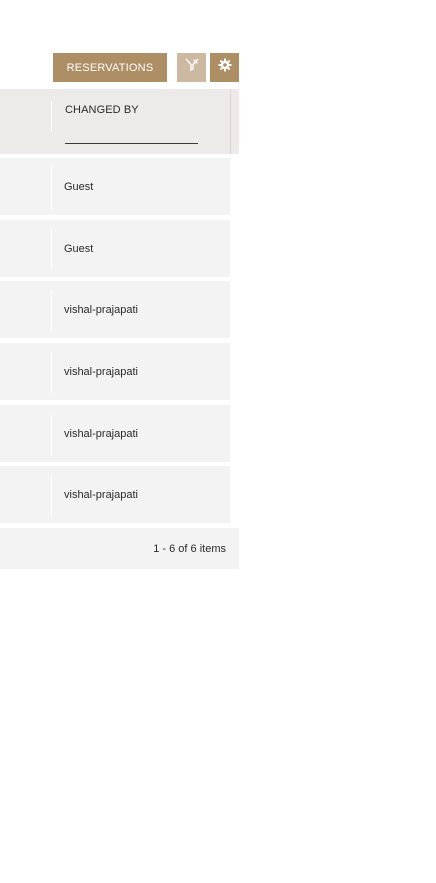 The height and width of the screenshot is (883, 436). I want to click on grid-header-border, so click(230, 121).